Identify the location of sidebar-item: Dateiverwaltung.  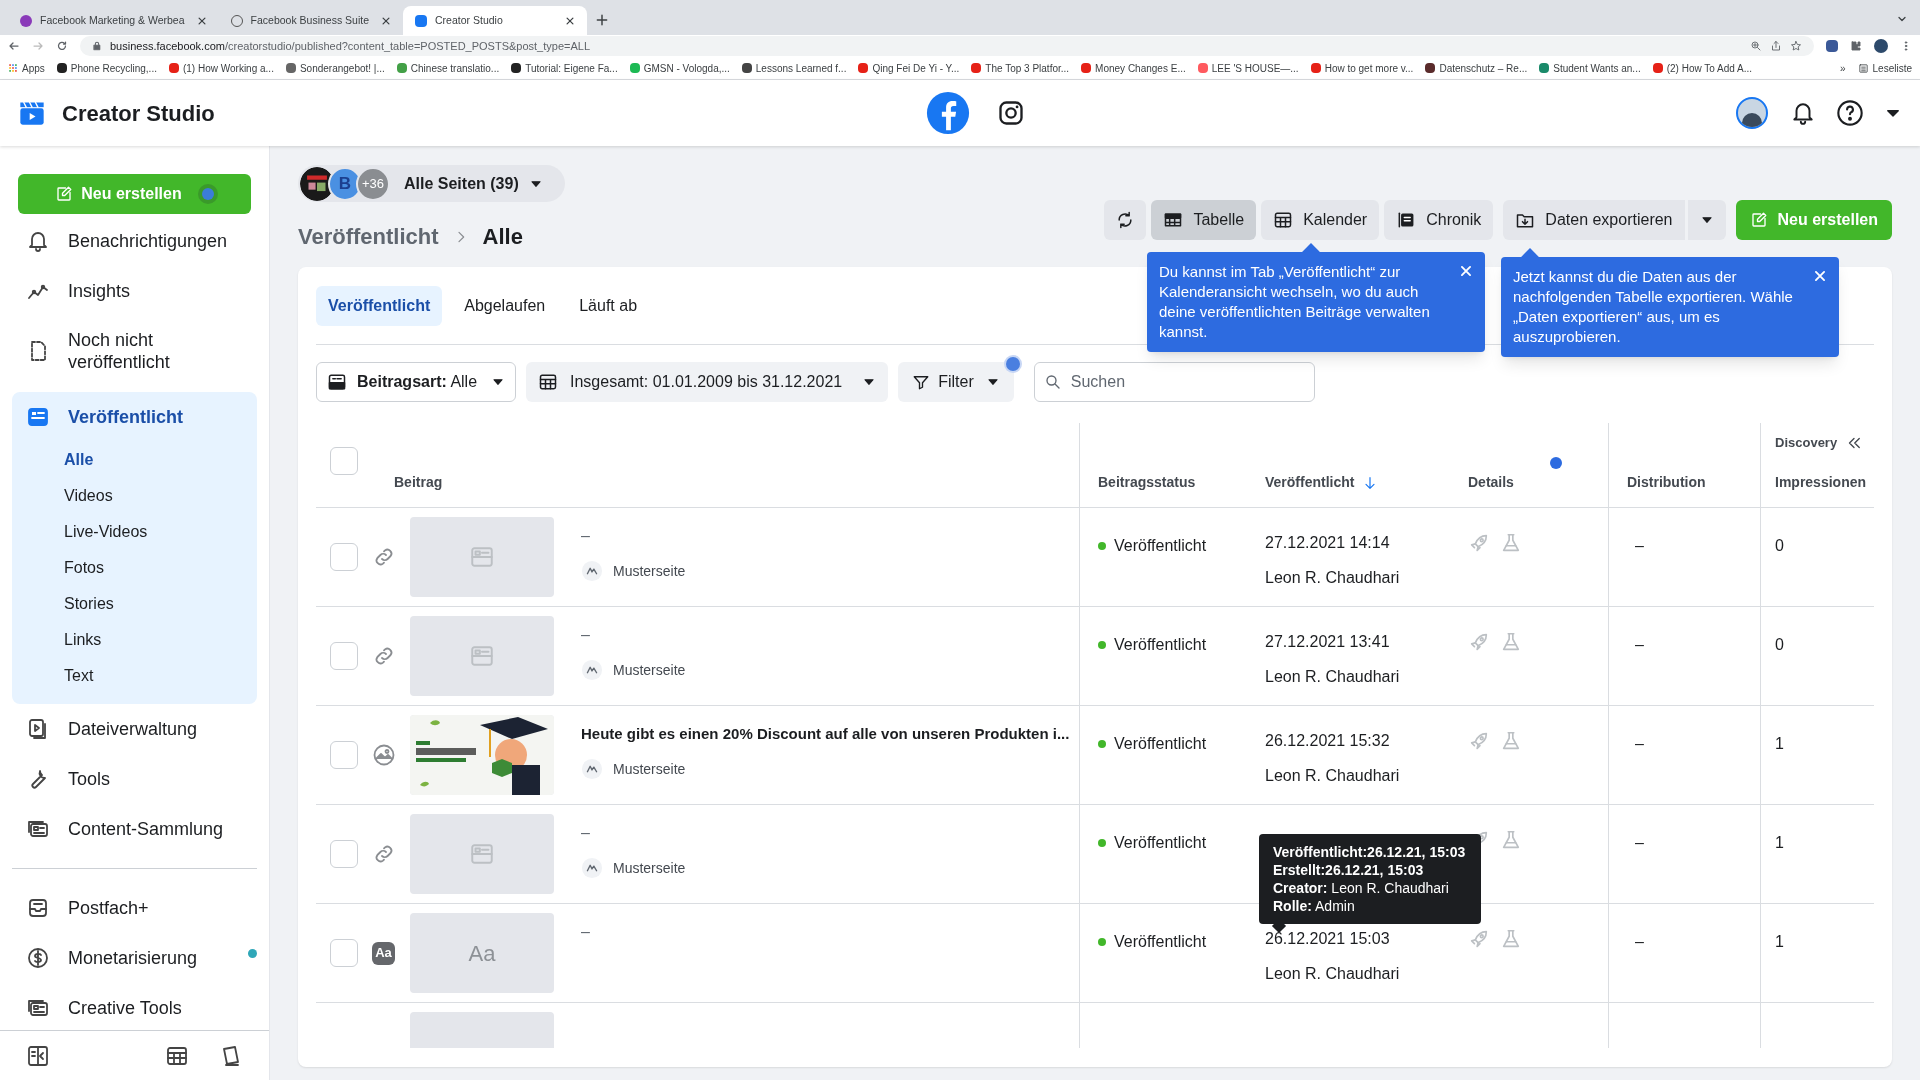
(134, 729).